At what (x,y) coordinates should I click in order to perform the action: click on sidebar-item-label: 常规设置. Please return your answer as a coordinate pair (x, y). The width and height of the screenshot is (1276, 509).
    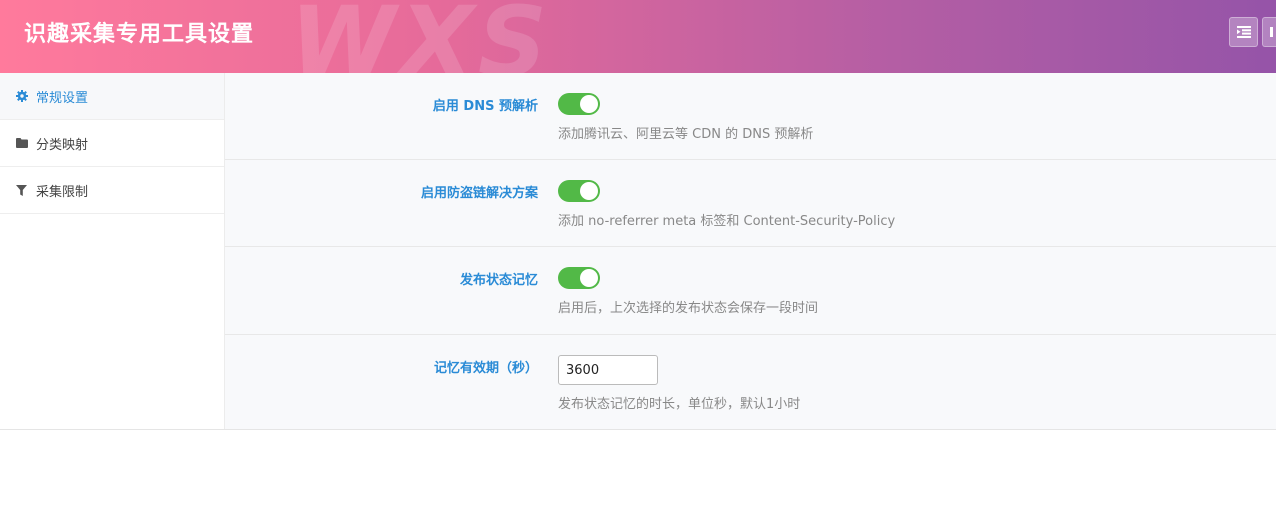
    Looking at the image, I should click on (62, 98).